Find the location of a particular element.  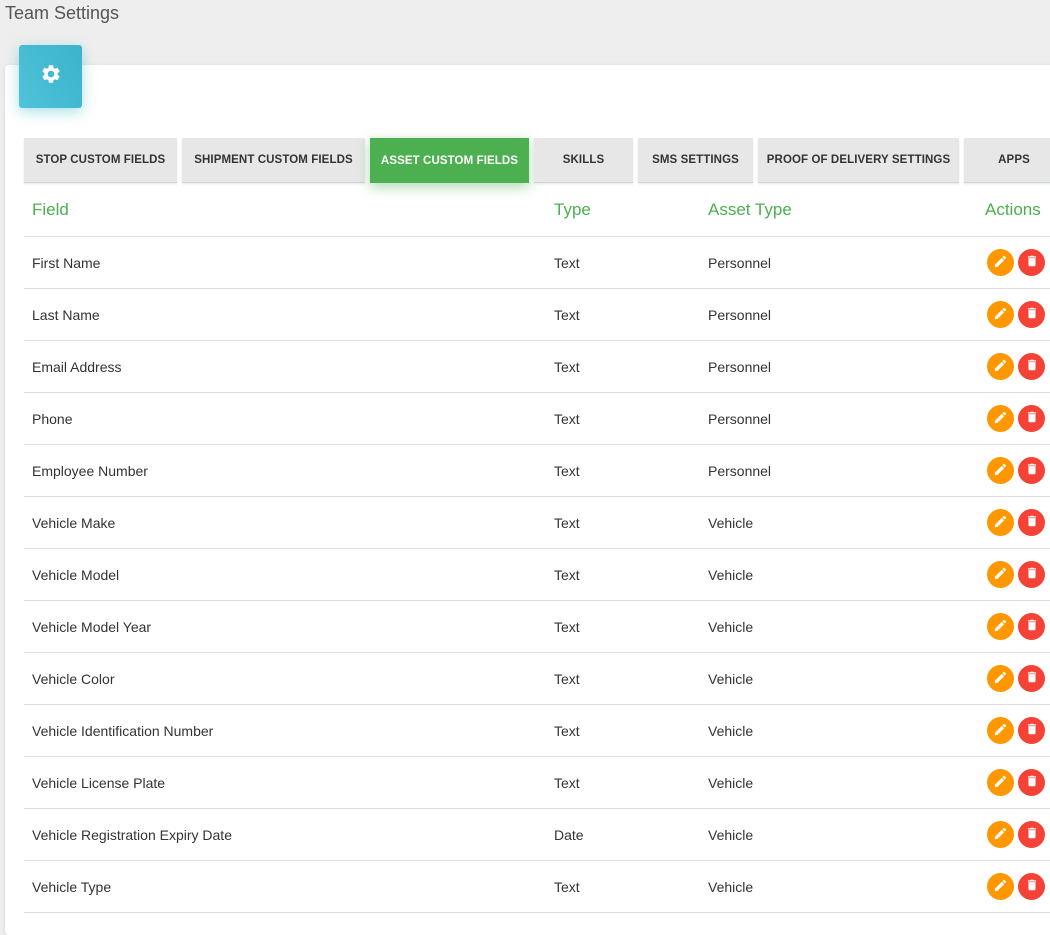

table-row: Vehicle Model Text Vehicle is located at coordinates (537, 574).